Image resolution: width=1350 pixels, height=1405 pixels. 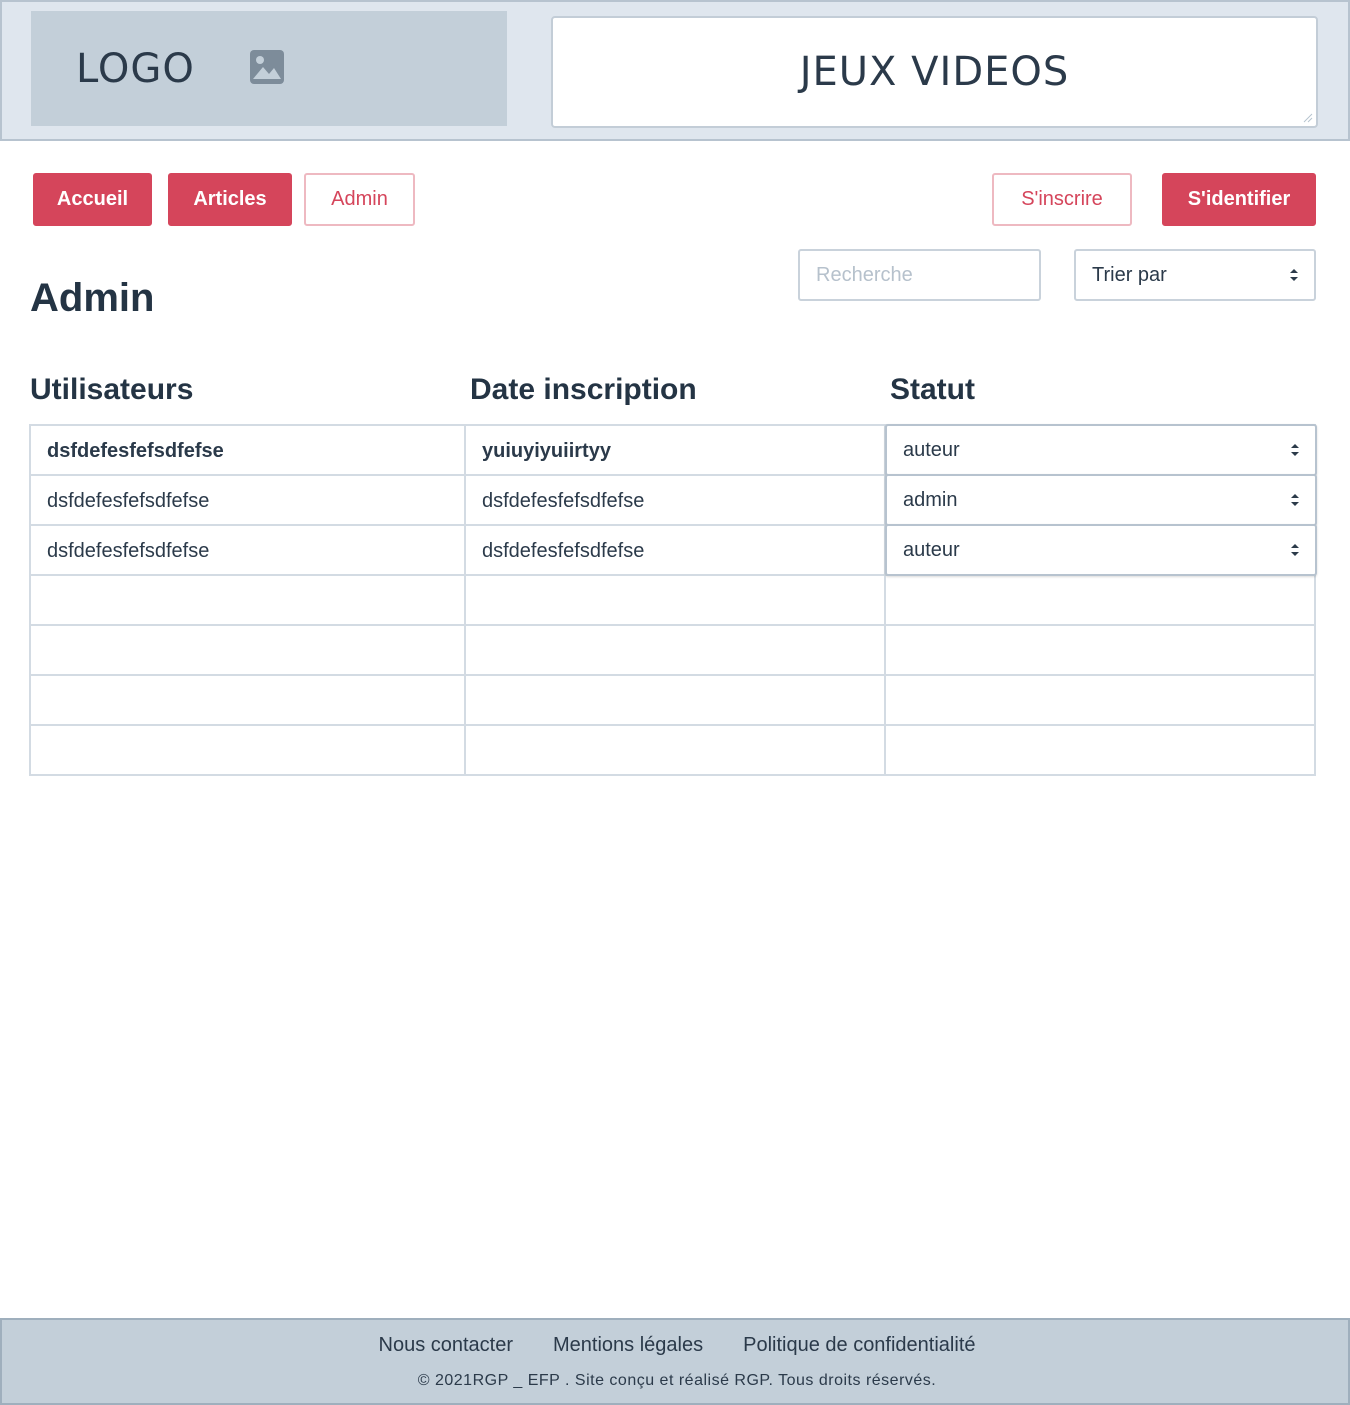 What do you see at coordinates (932, 389) in the screenshot?
I see `column-header-status: Statut` at bounding box center [932, 389].